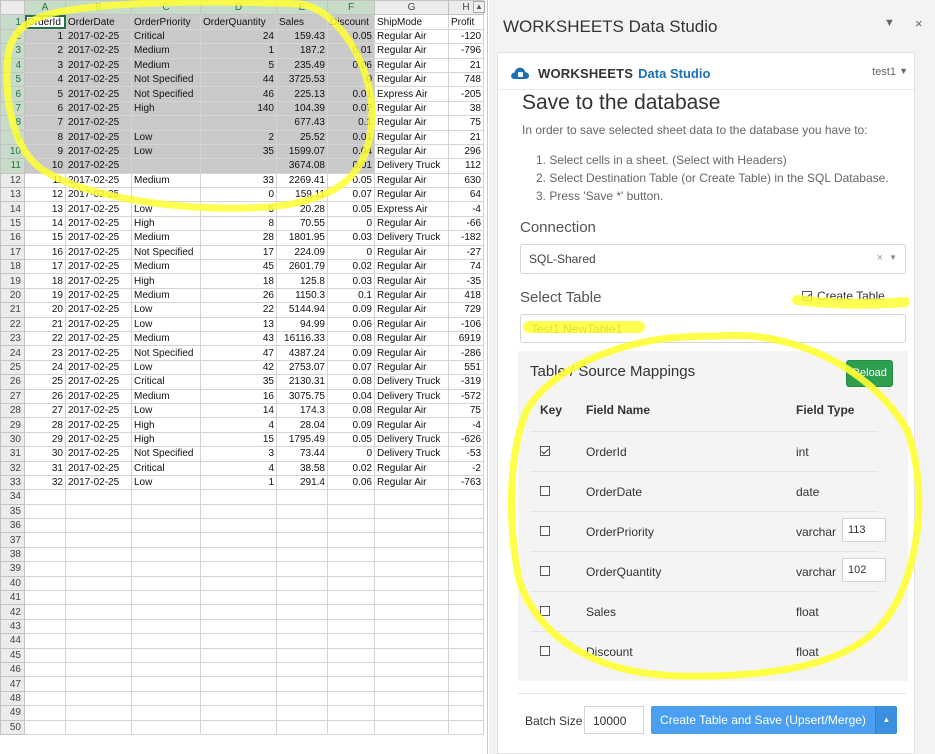 This screenshot has width=935, height=754. What do you see at coordinates (238, 79) in the screenshot?
I see `table-cell: 44` at bounding box center [238, 79].